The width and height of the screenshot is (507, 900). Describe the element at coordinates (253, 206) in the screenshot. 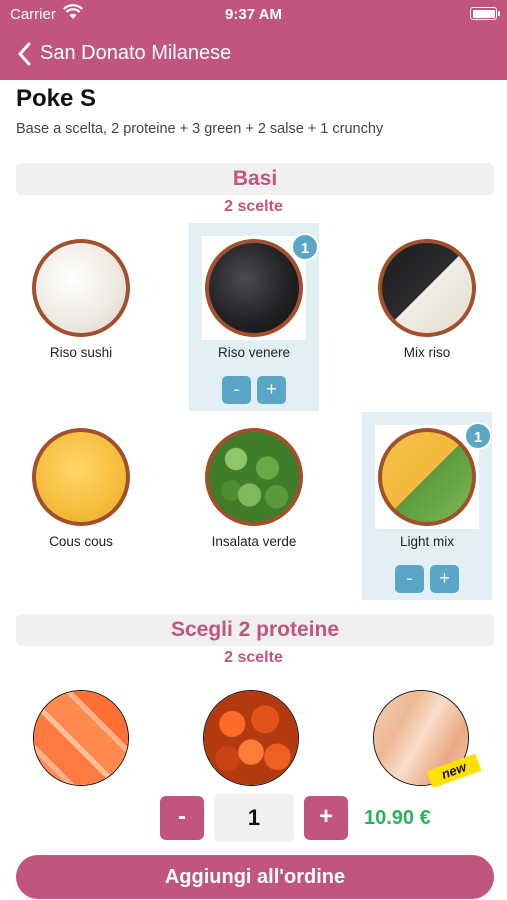

I see `section-subtitle-basi: 2 scelte` at that location.